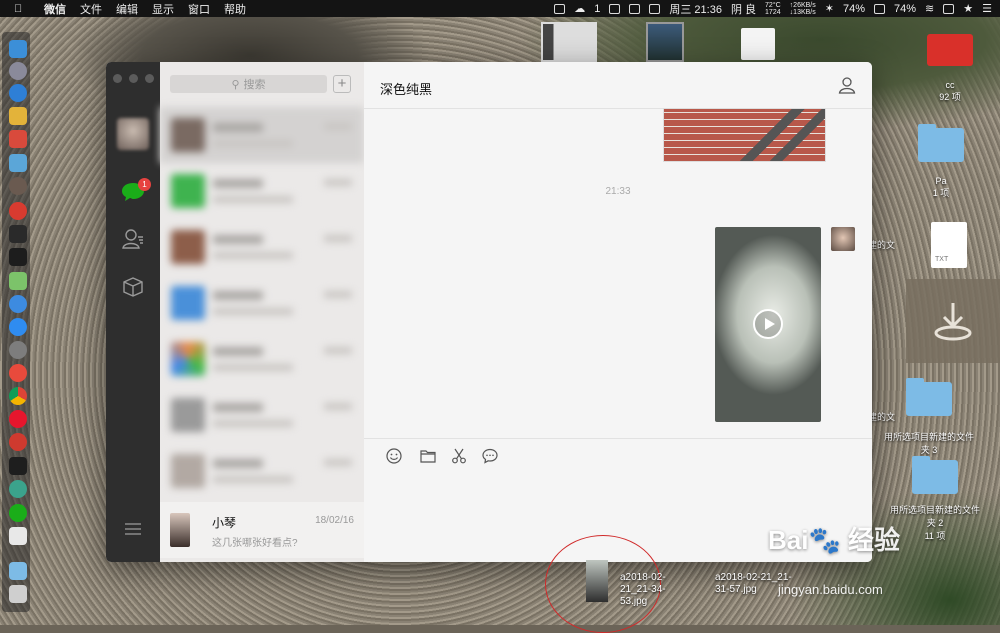 The image size is (1000, 633). Describe the element at coordinates (802, 5) in the screenshot. I see `net-up: ↑26KB/s` at that location.